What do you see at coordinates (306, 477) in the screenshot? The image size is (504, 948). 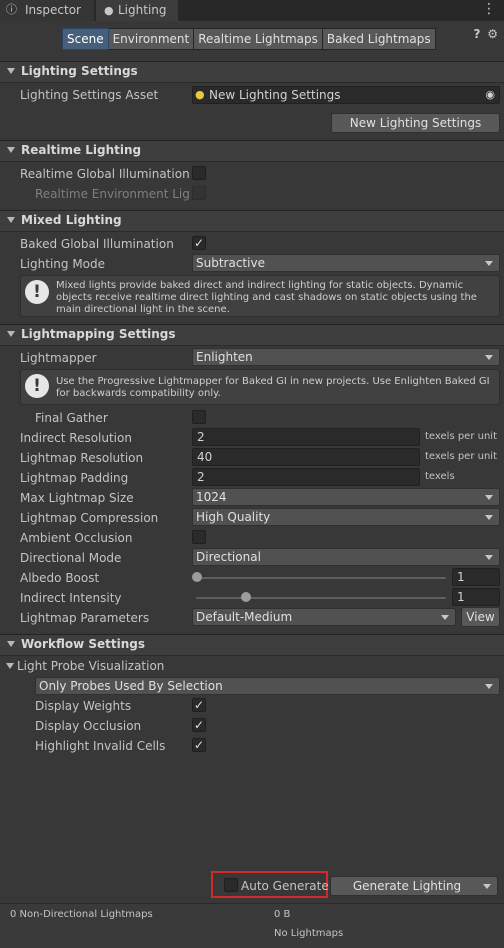 I see `lightmap-padding-field: 2` at bounding box center [306, 477].